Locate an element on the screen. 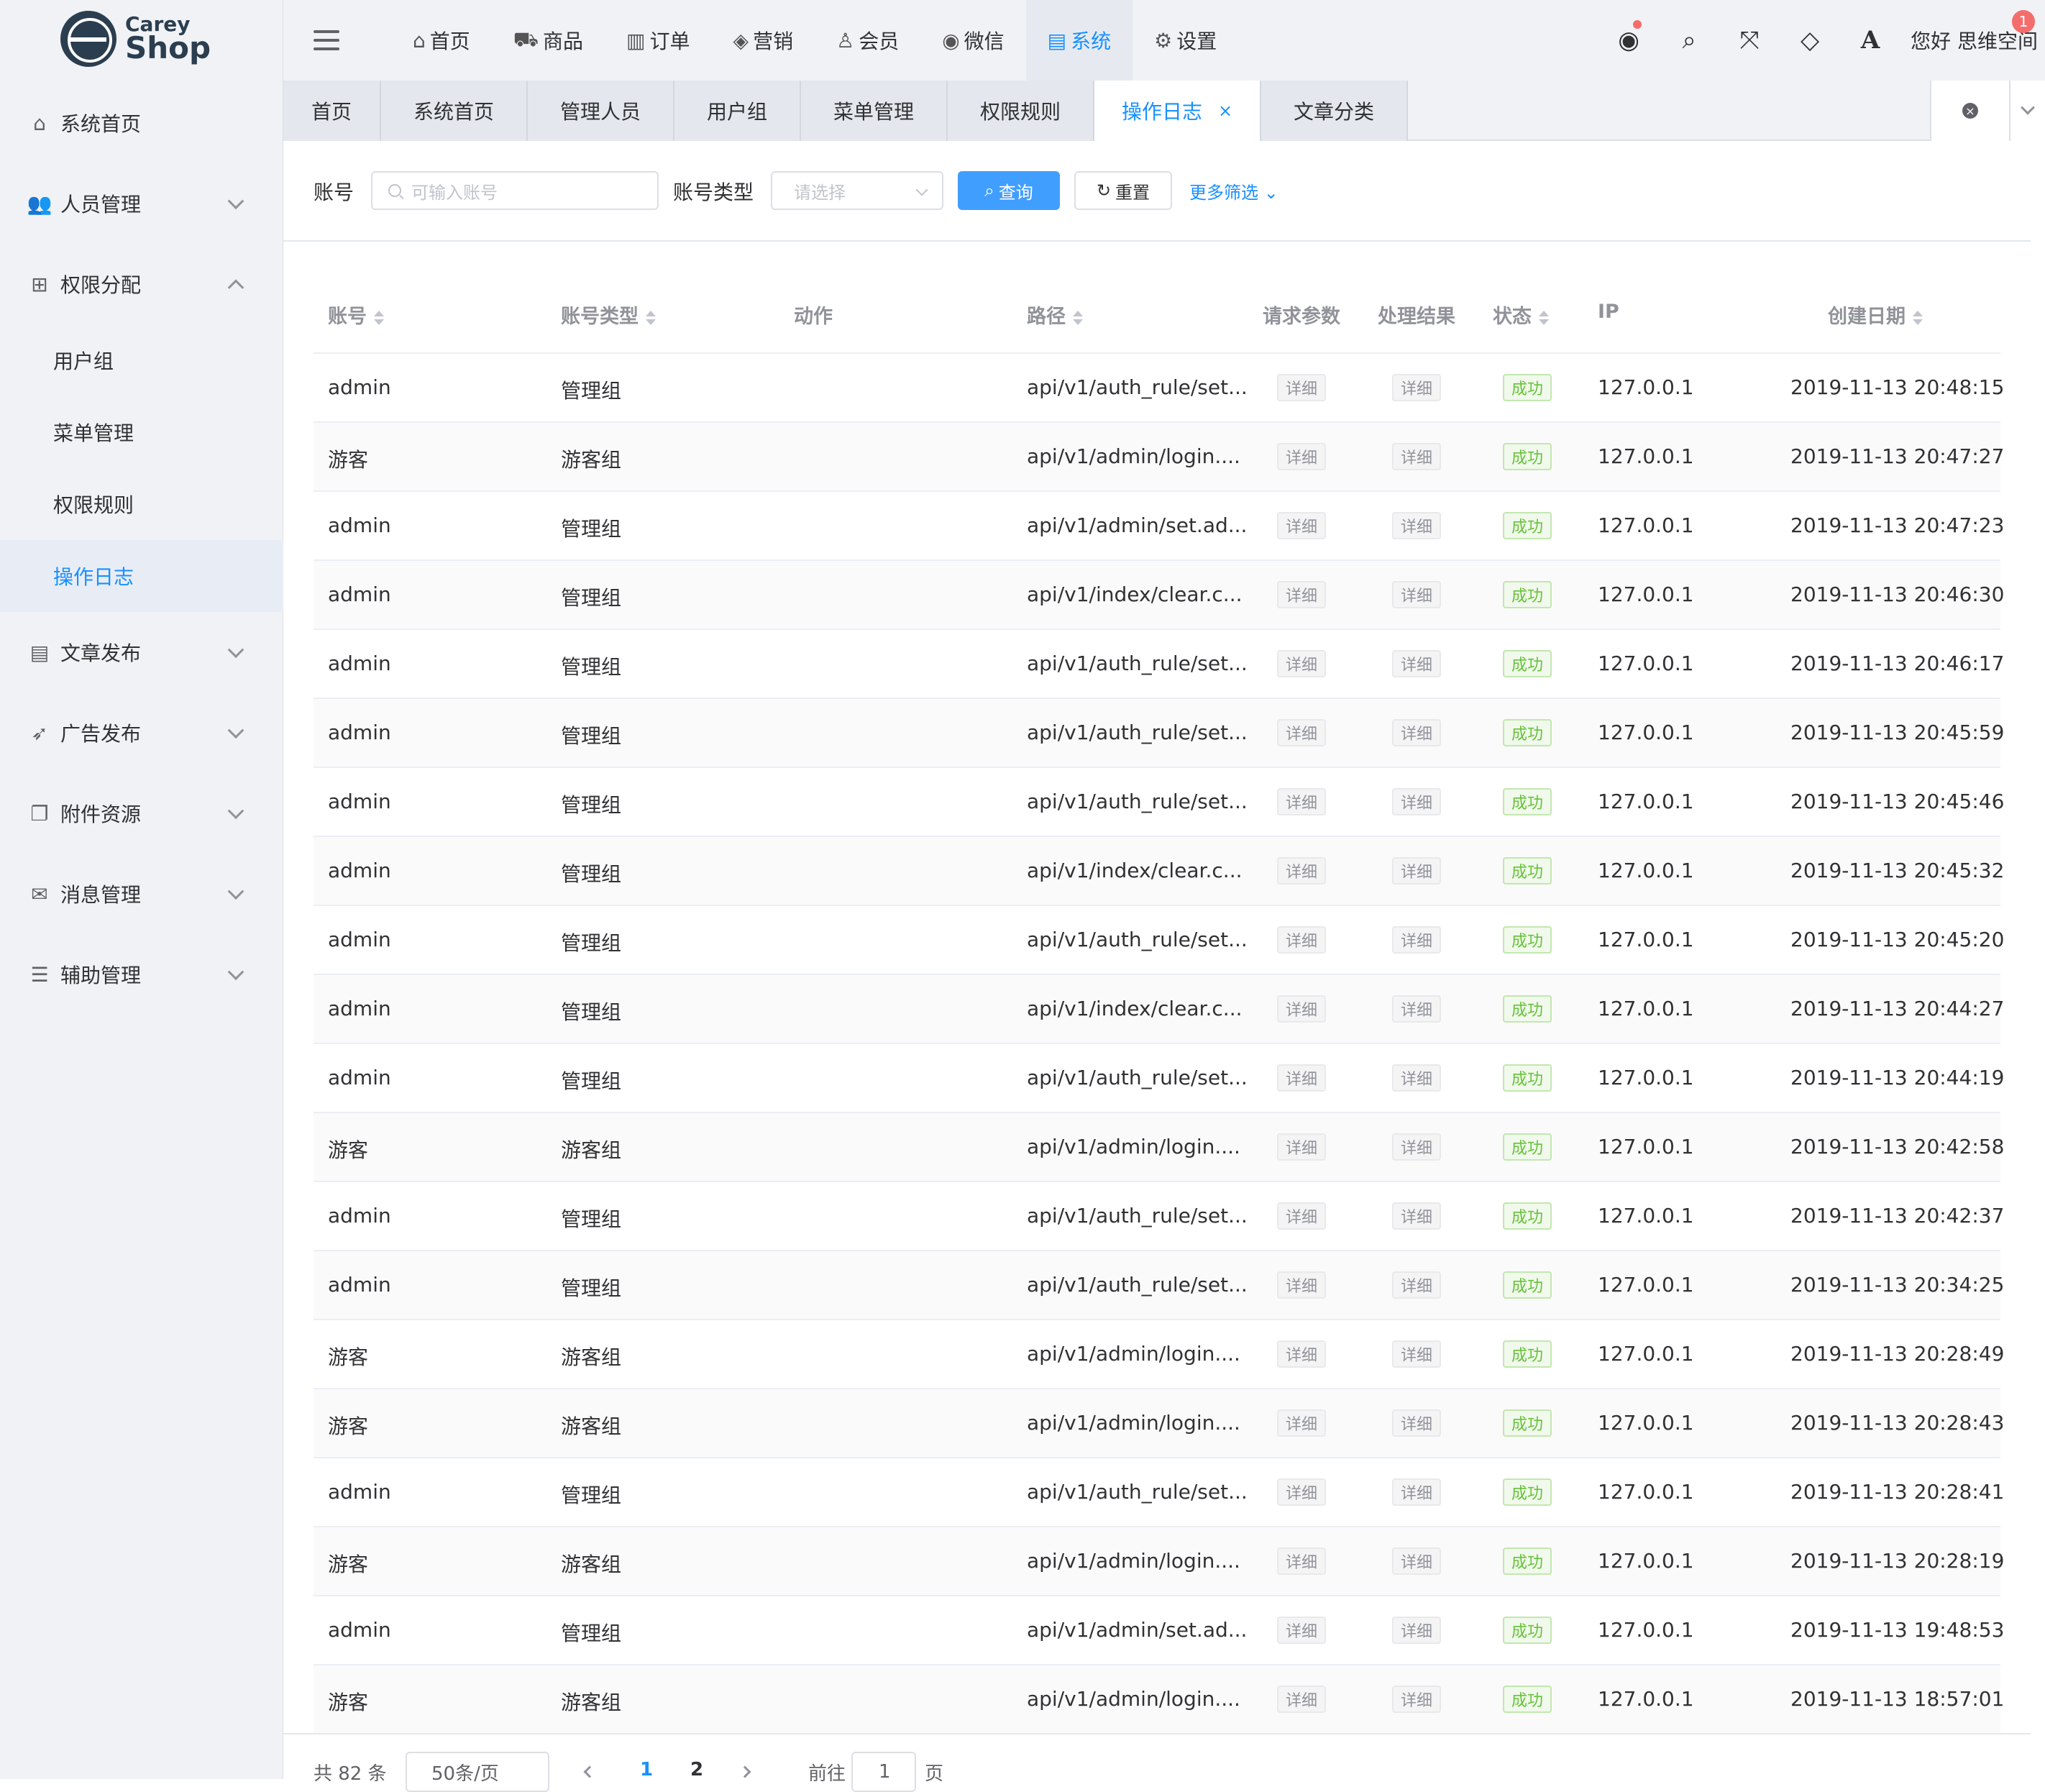  more-filters-link: 更多筛选 ⌄ is located at coordinates (1233, 191).